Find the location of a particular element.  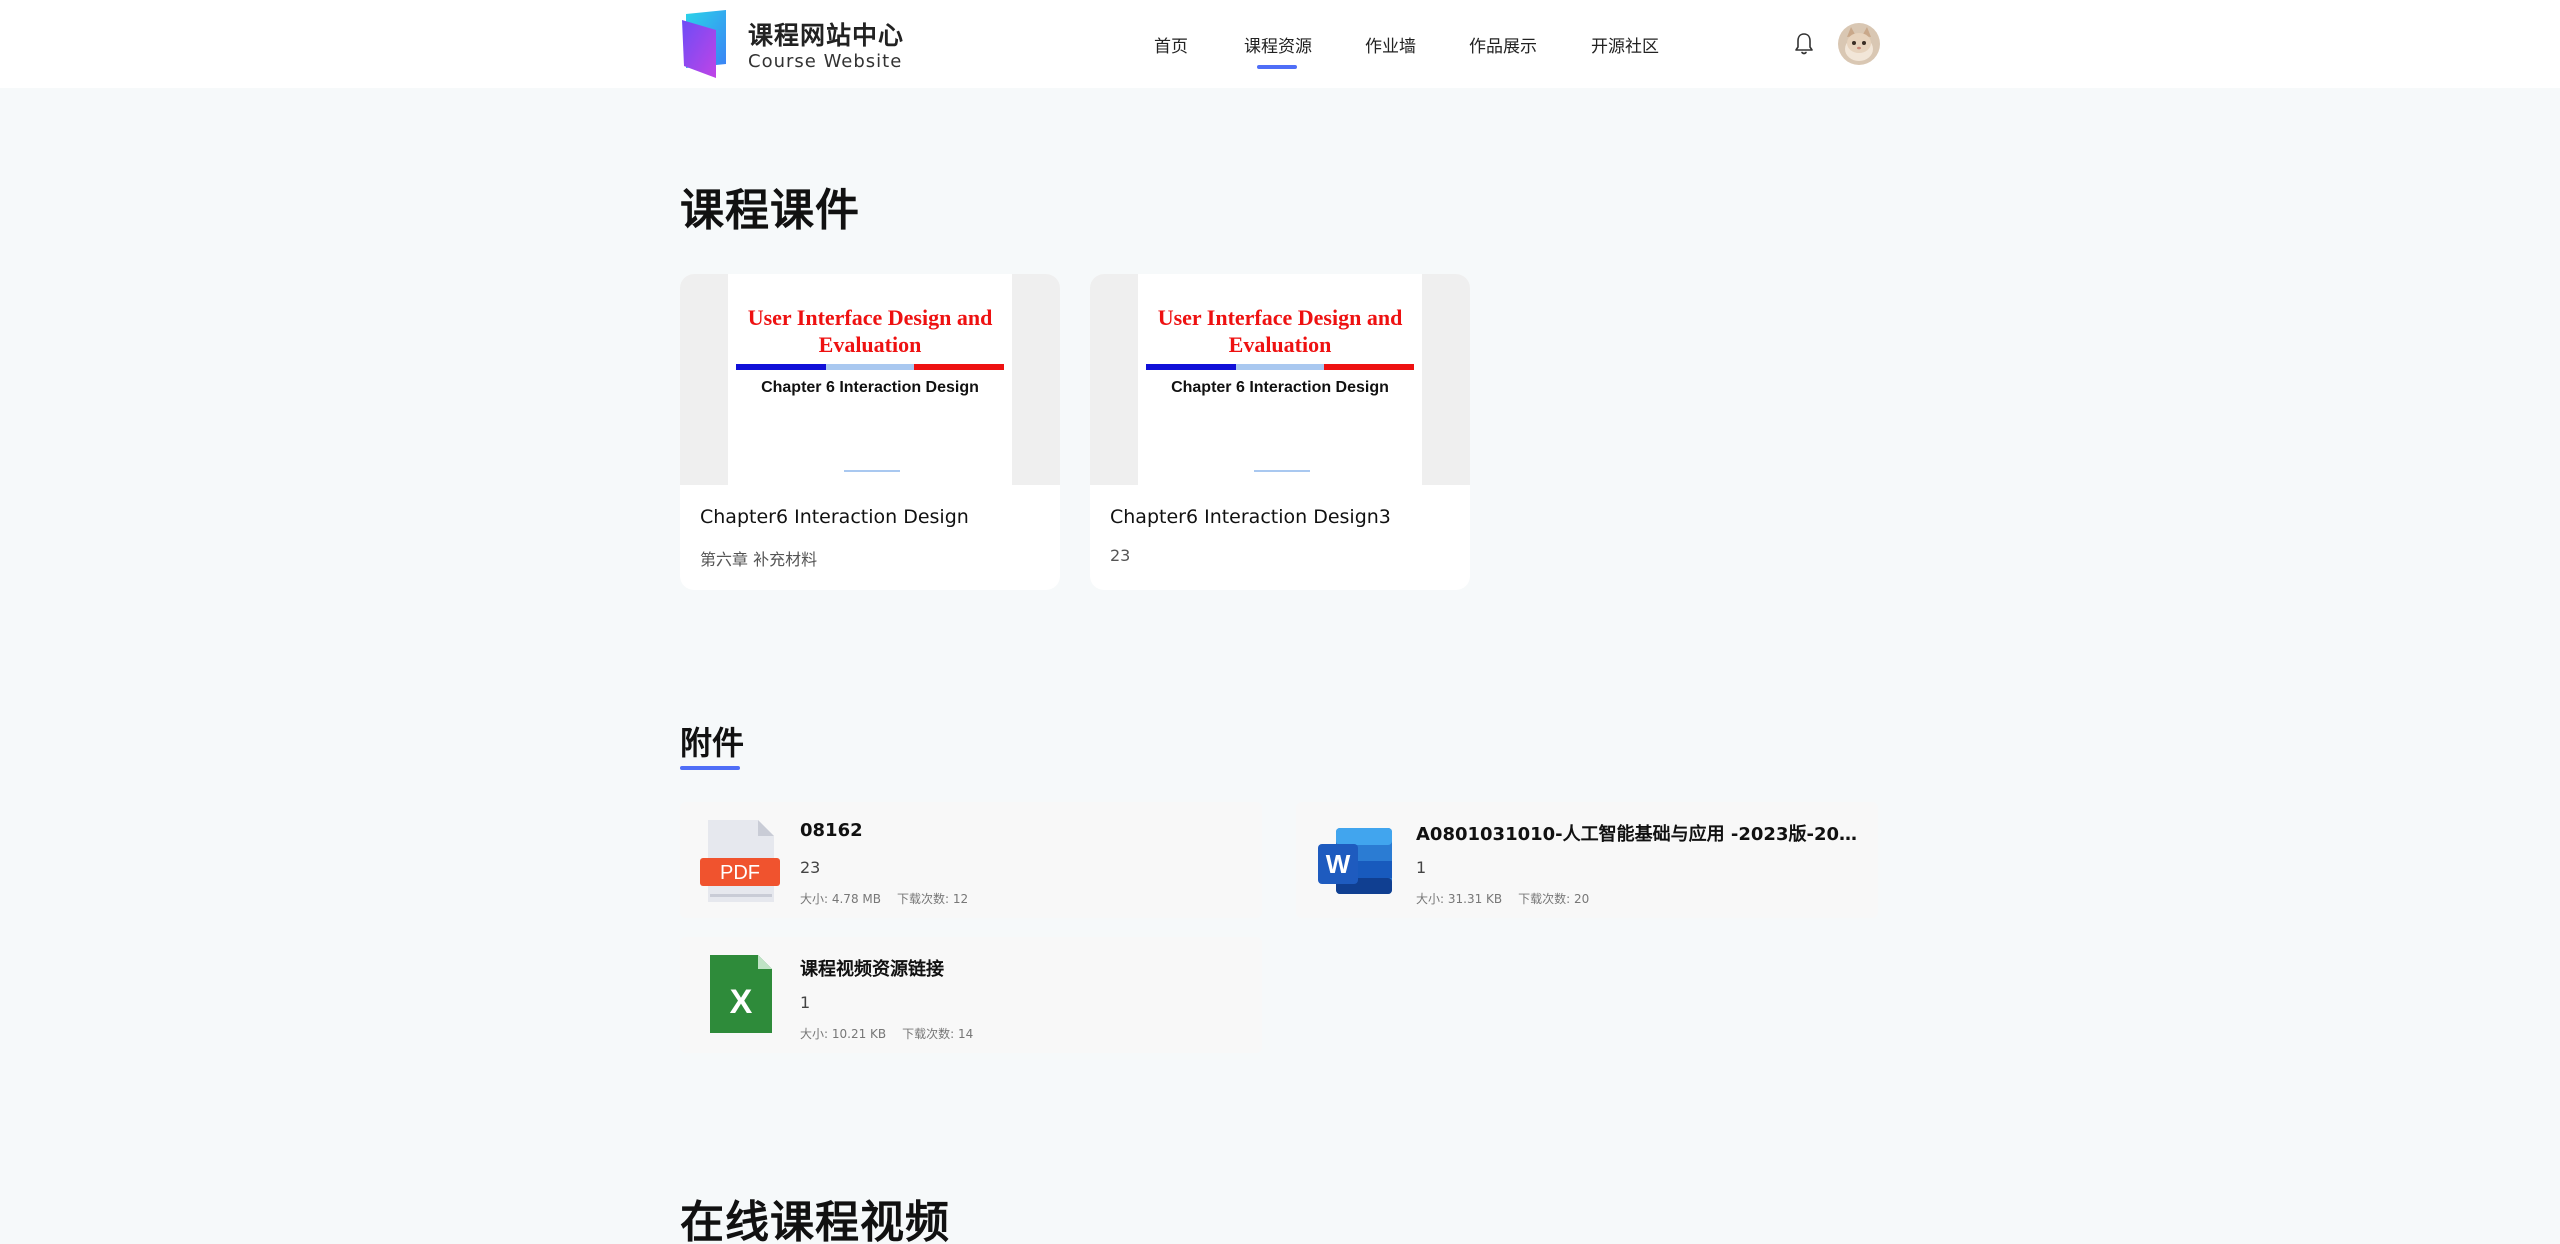

card-description: 23 is located at coordinates (1120, 555).